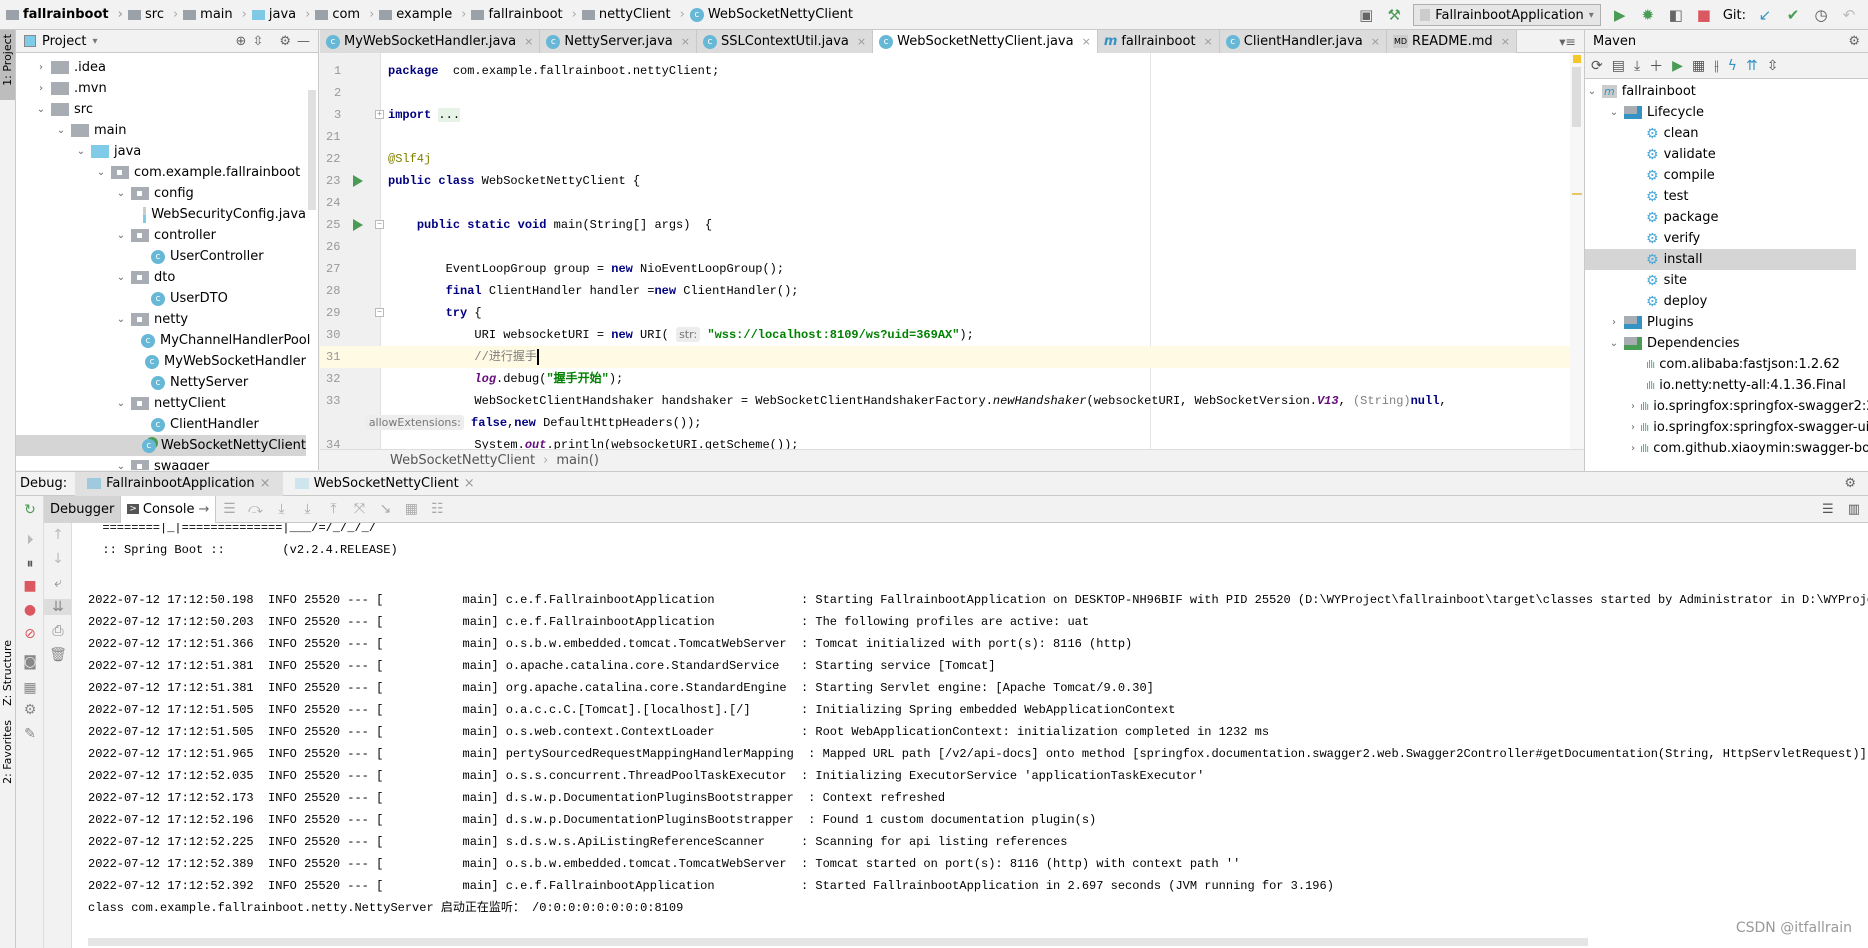 This screenshot has height=948, width=1868. Describe the element at coordinates (161, 445) in the screenshot. I see `tree-item: c WebSocketNettyClient` at that location.